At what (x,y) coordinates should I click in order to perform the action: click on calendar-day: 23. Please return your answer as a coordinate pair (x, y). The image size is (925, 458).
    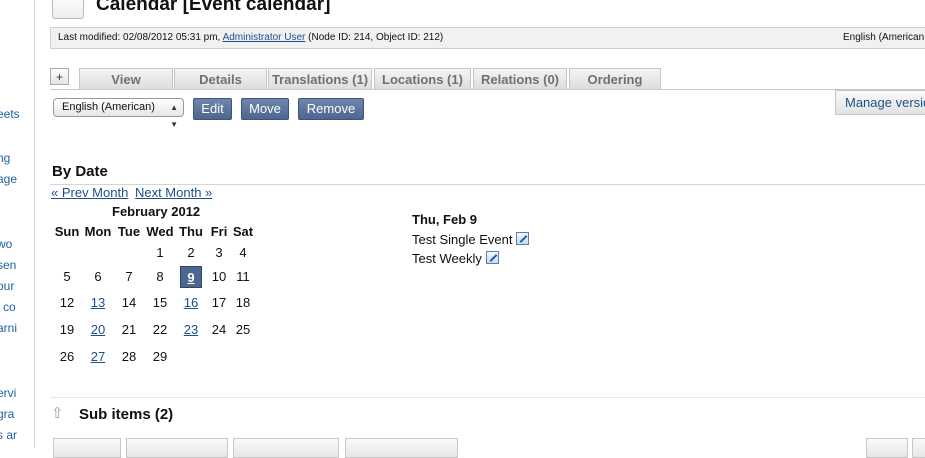
    Looking at the image, I should click on (191, 330).